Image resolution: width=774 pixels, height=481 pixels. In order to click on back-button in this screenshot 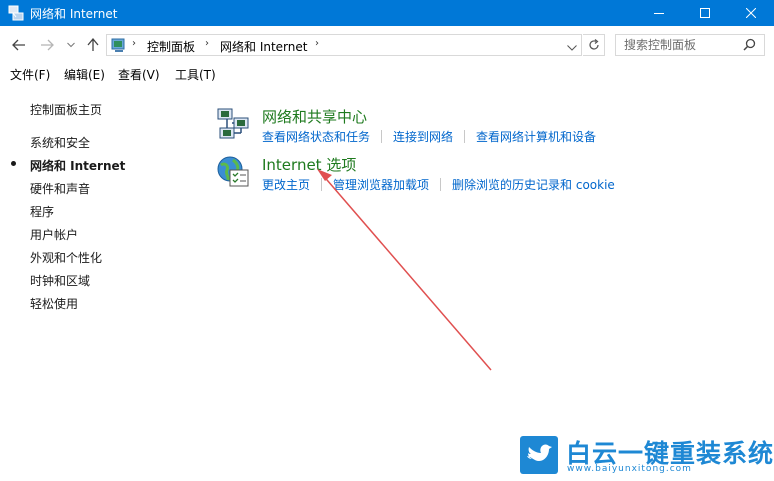, I will do `click(19, 45)`.